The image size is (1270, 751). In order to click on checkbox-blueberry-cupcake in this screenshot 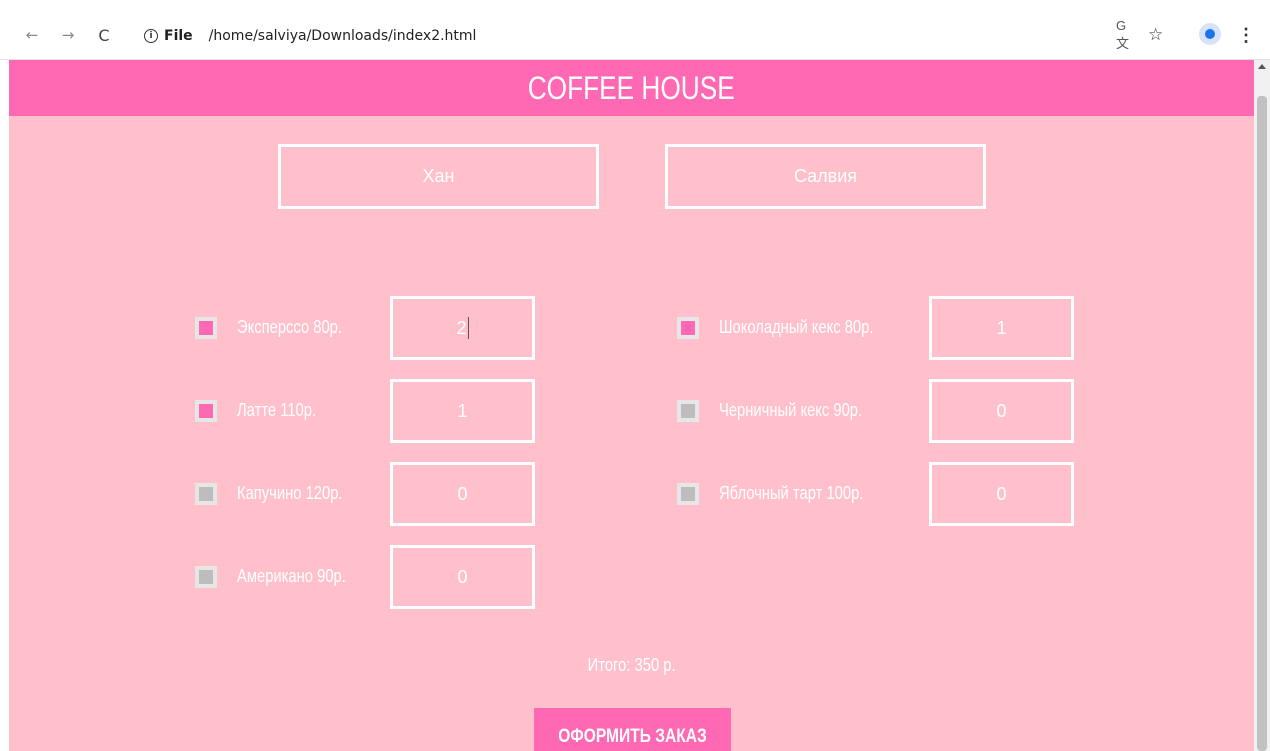, I will do `click(688, 411)`.